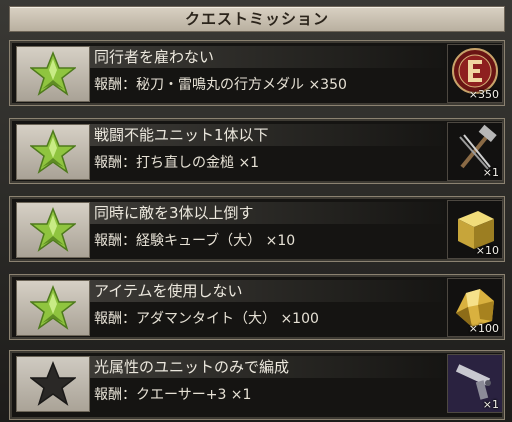  I want to click on mission-name: 戦闘不能ユニット1体以下, so click(181, 135).